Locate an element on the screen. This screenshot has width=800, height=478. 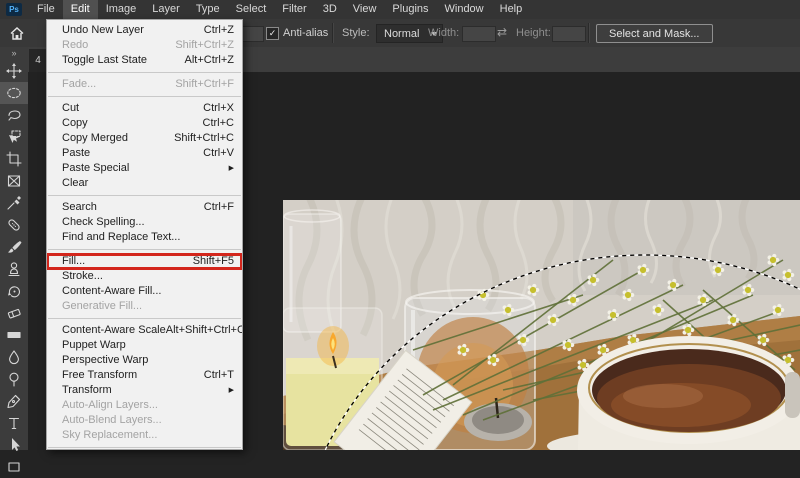
menu-file: File is located at coordinates (46, 9).